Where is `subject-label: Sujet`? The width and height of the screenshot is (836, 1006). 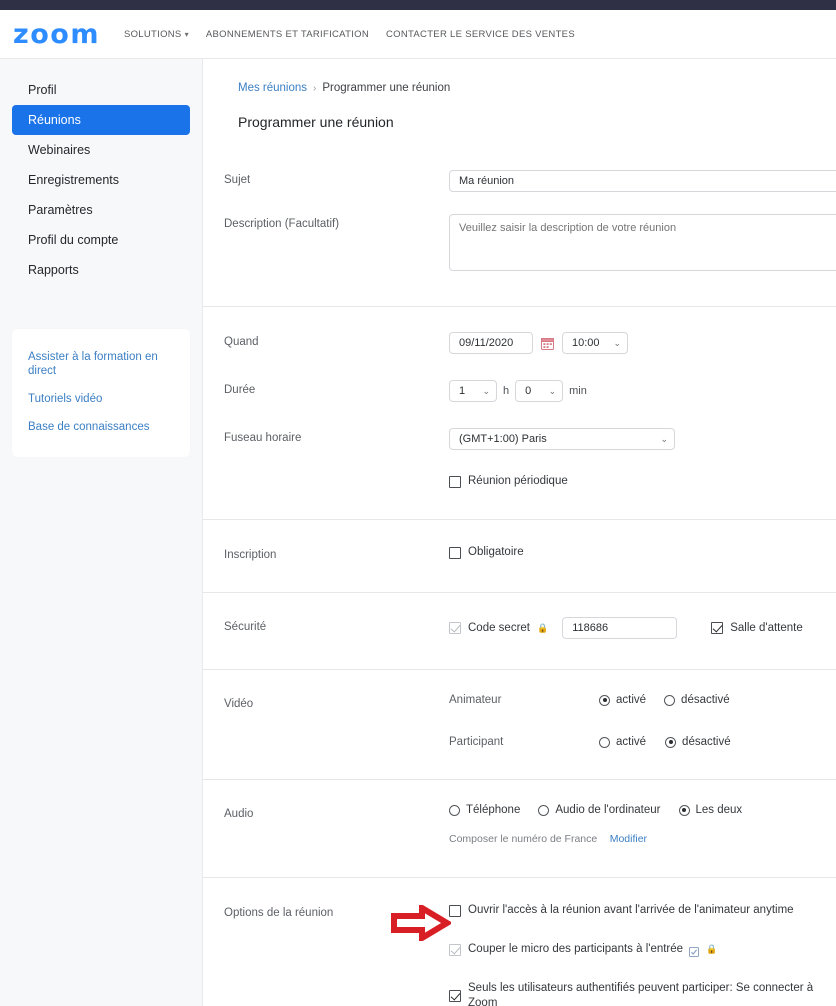
subject-label: Sujet is located at coordinates (237, 180).